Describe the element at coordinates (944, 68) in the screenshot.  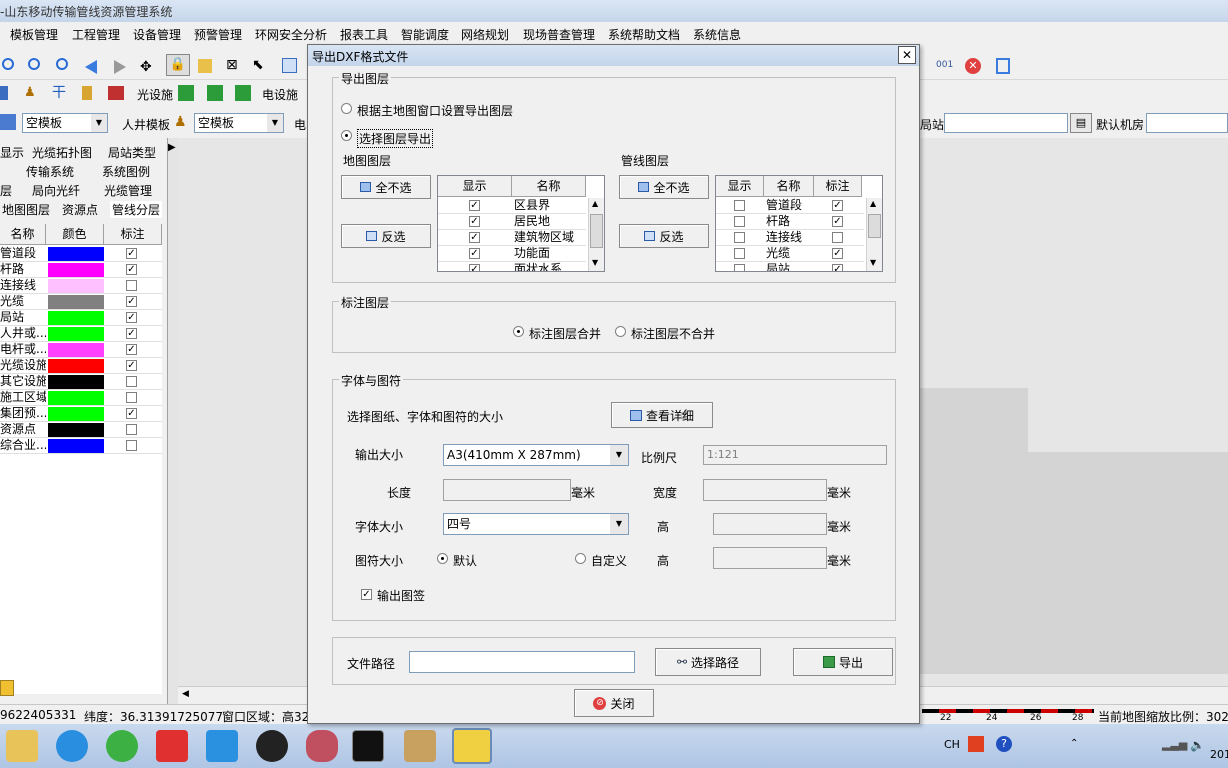
I see `counter-icon: 001` at that location.